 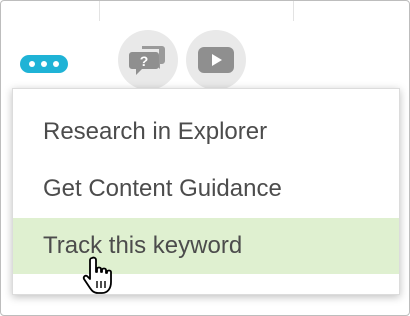 I want to click on menu-item-label: Get Content Guidance, so click(x=162, y=188).